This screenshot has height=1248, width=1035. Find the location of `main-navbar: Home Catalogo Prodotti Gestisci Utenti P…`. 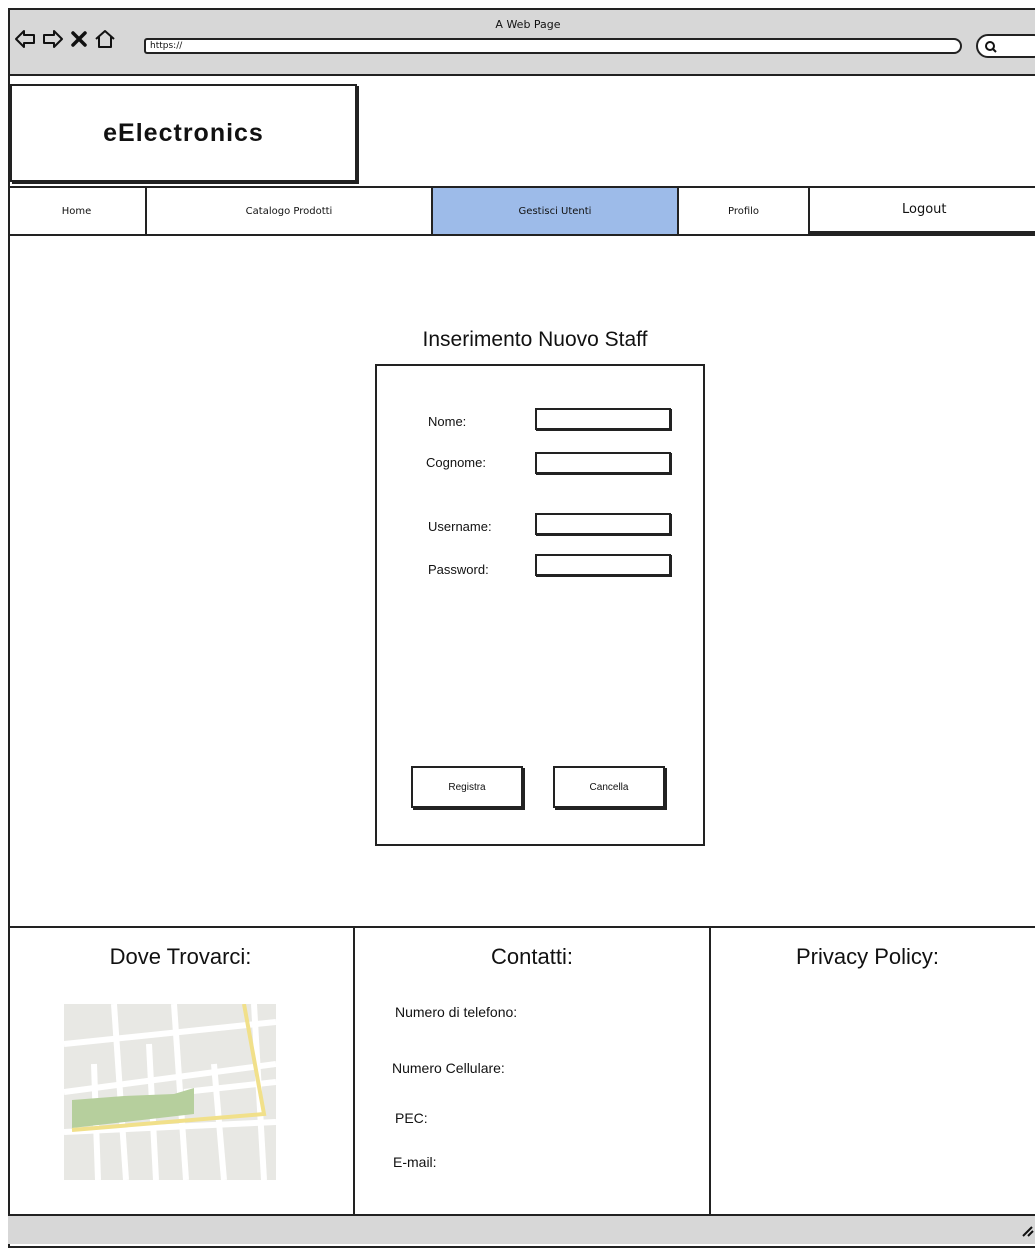

main-navbar: Home Catalogo Prodotti Gestisci Utenti P… is located at coordinates (521, 211).